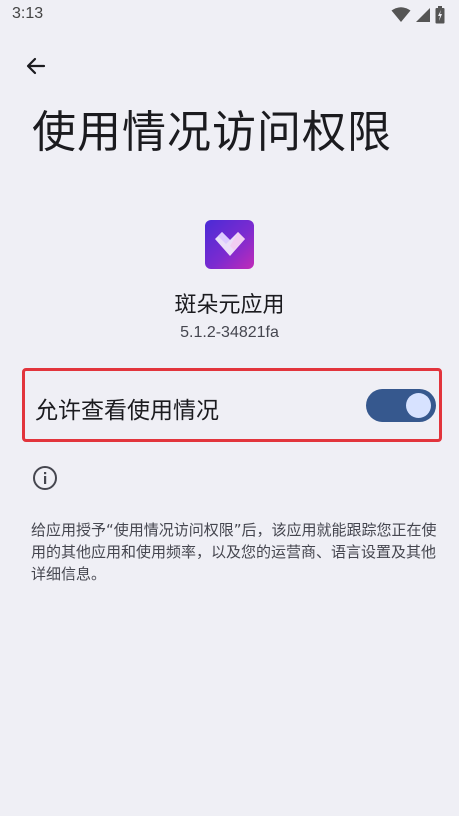  I want to click on switch-thumb, so click(418, 405).